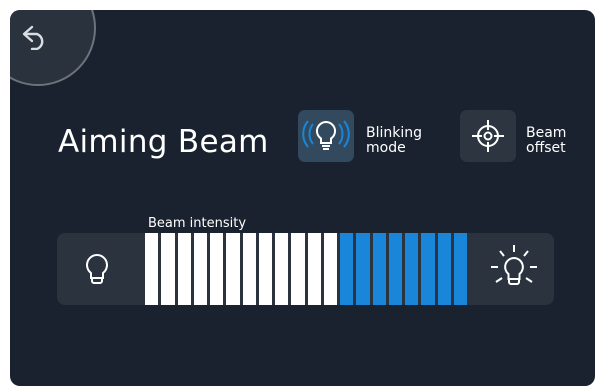 The height and width of the screenshot is (388, 597). I want to click on increase-intensity-button, so click(514, 269).